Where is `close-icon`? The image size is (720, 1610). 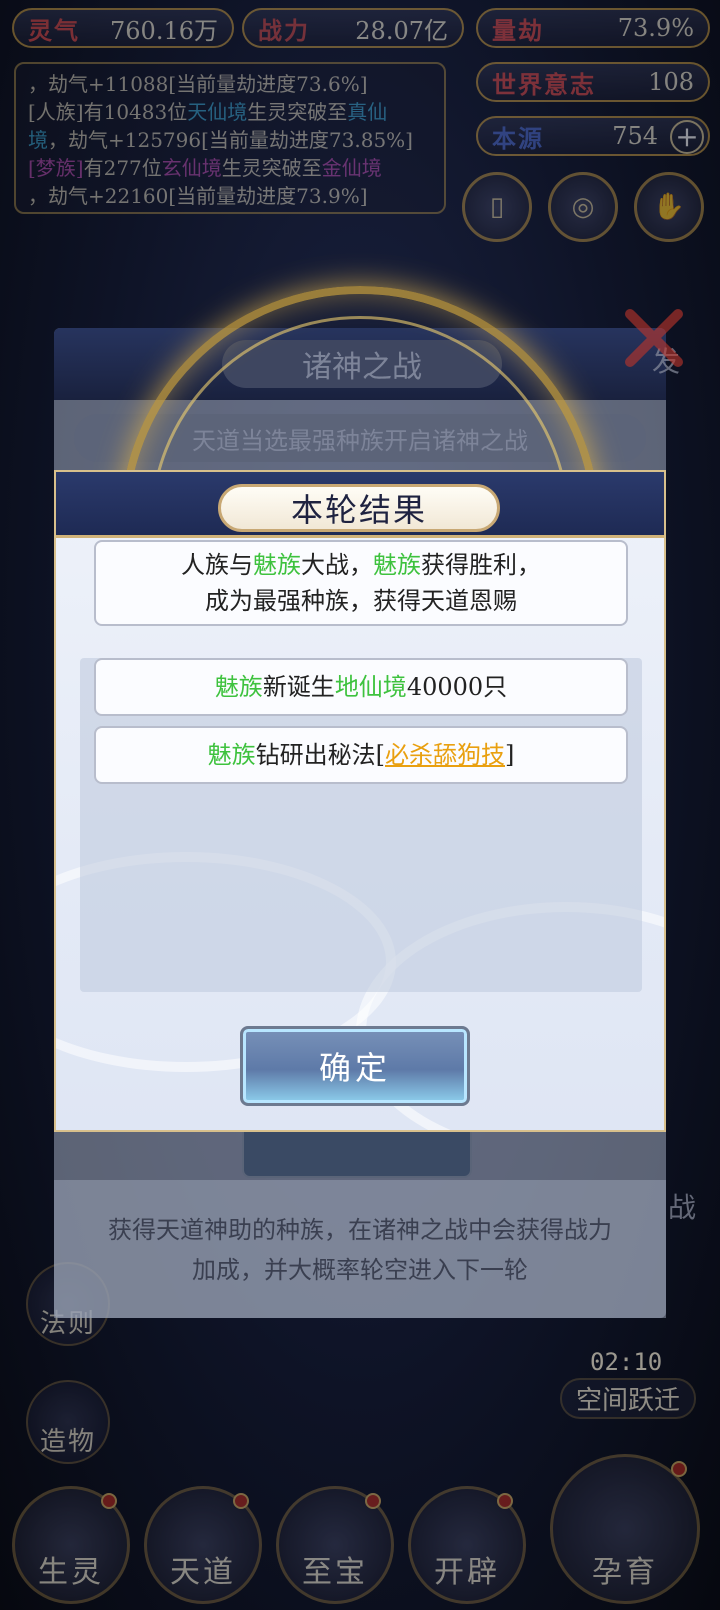 close-icon is located at coordinates (654, 338).